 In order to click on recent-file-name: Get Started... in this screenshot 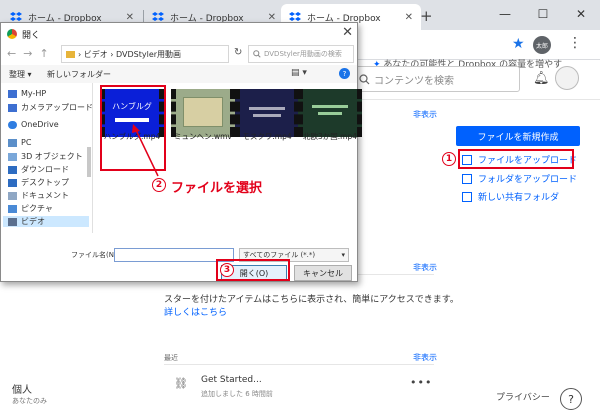, I will do `click(231, 380)`.